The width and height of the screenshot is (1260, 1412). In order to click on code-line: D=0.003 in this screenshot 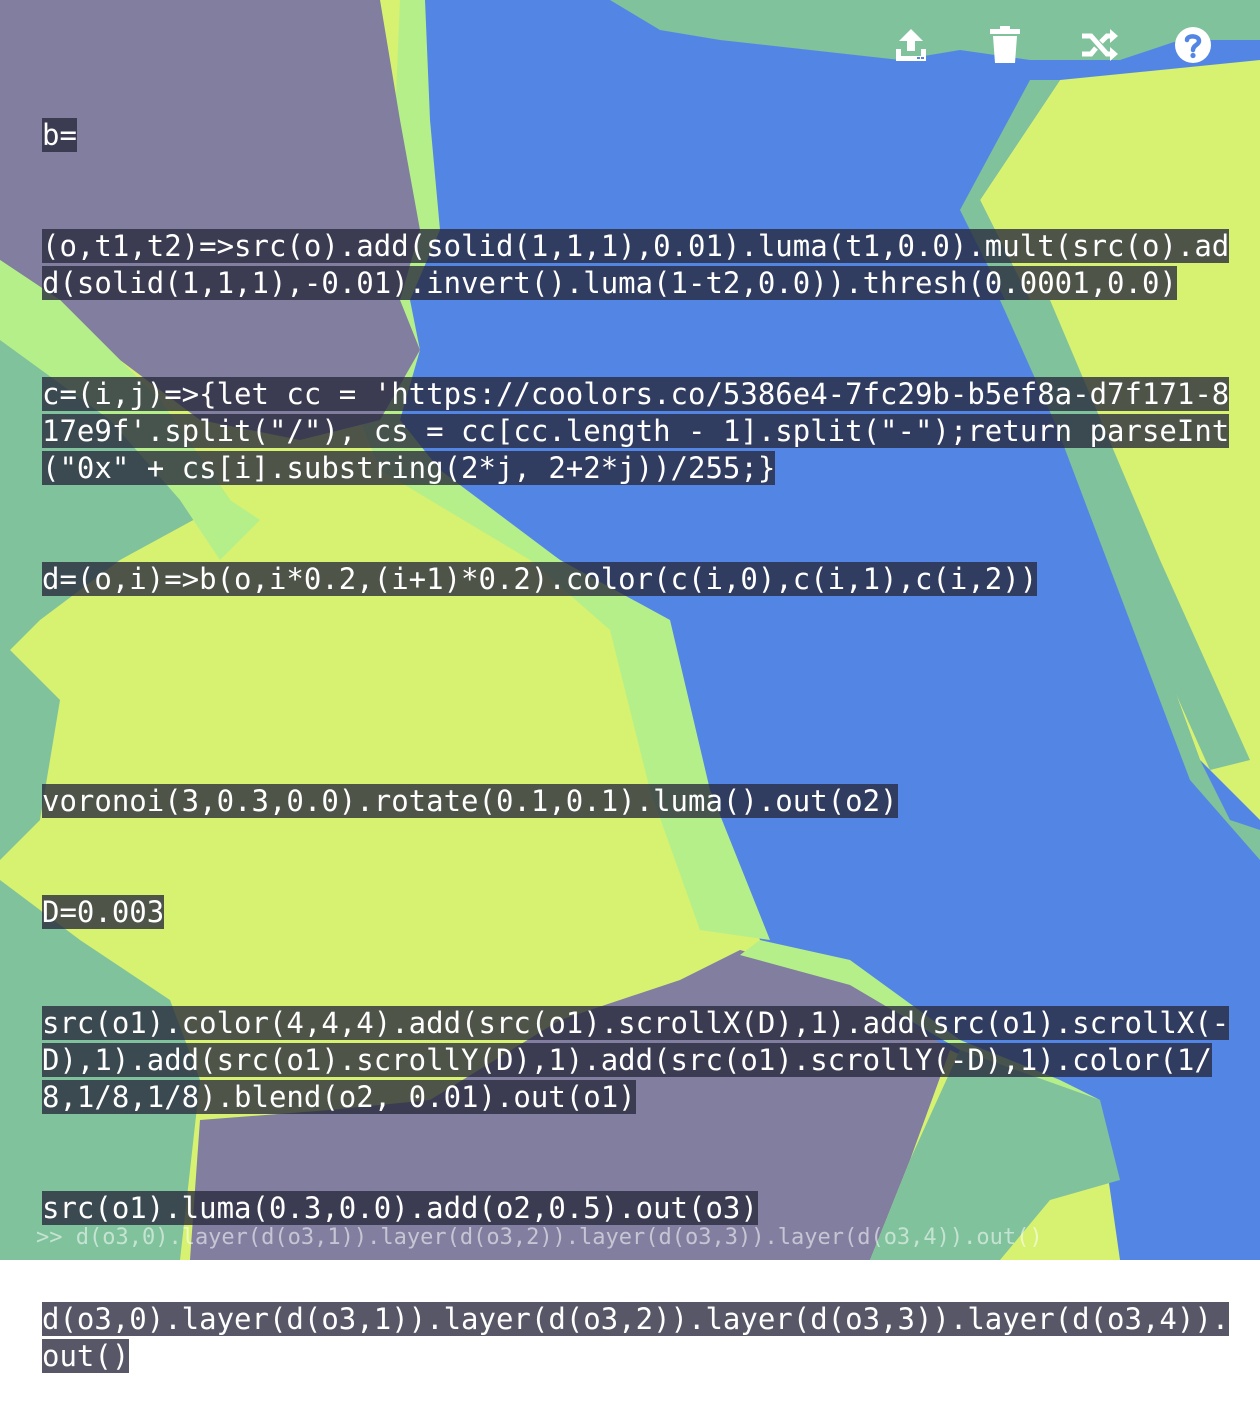, I will do `click(640, 912)`.